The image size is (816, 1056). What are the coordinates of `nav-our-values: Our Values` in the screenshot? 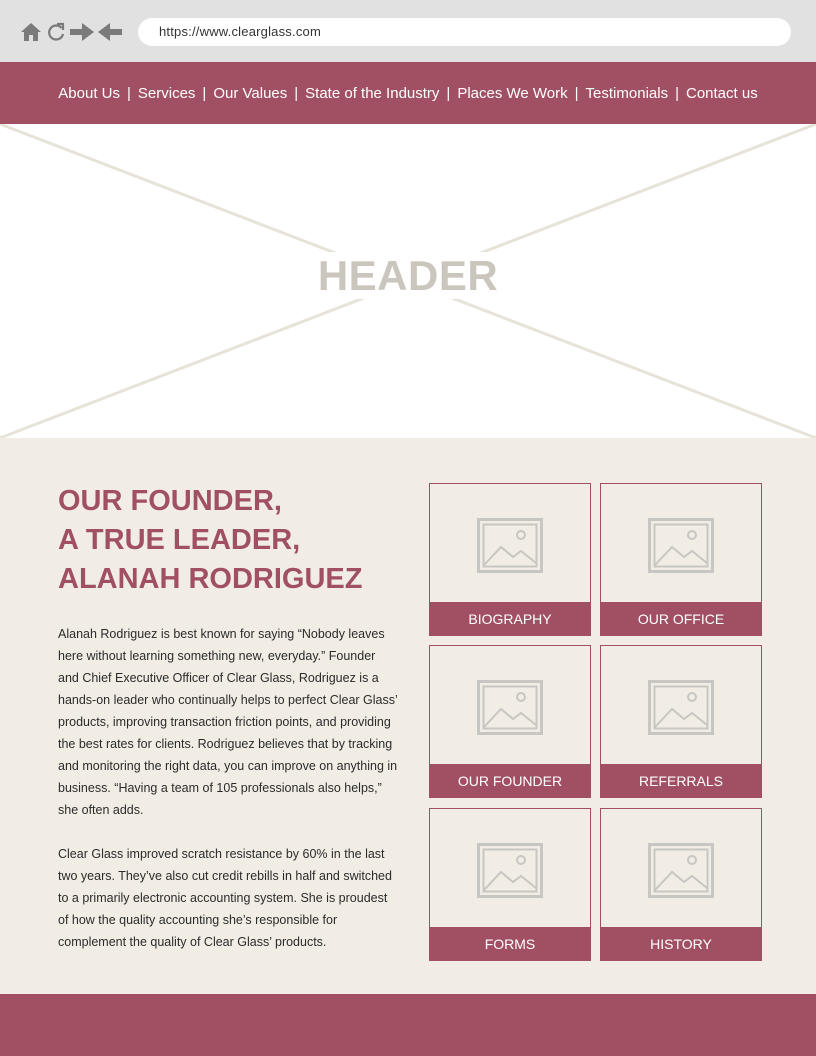 It's located at (250, 93).